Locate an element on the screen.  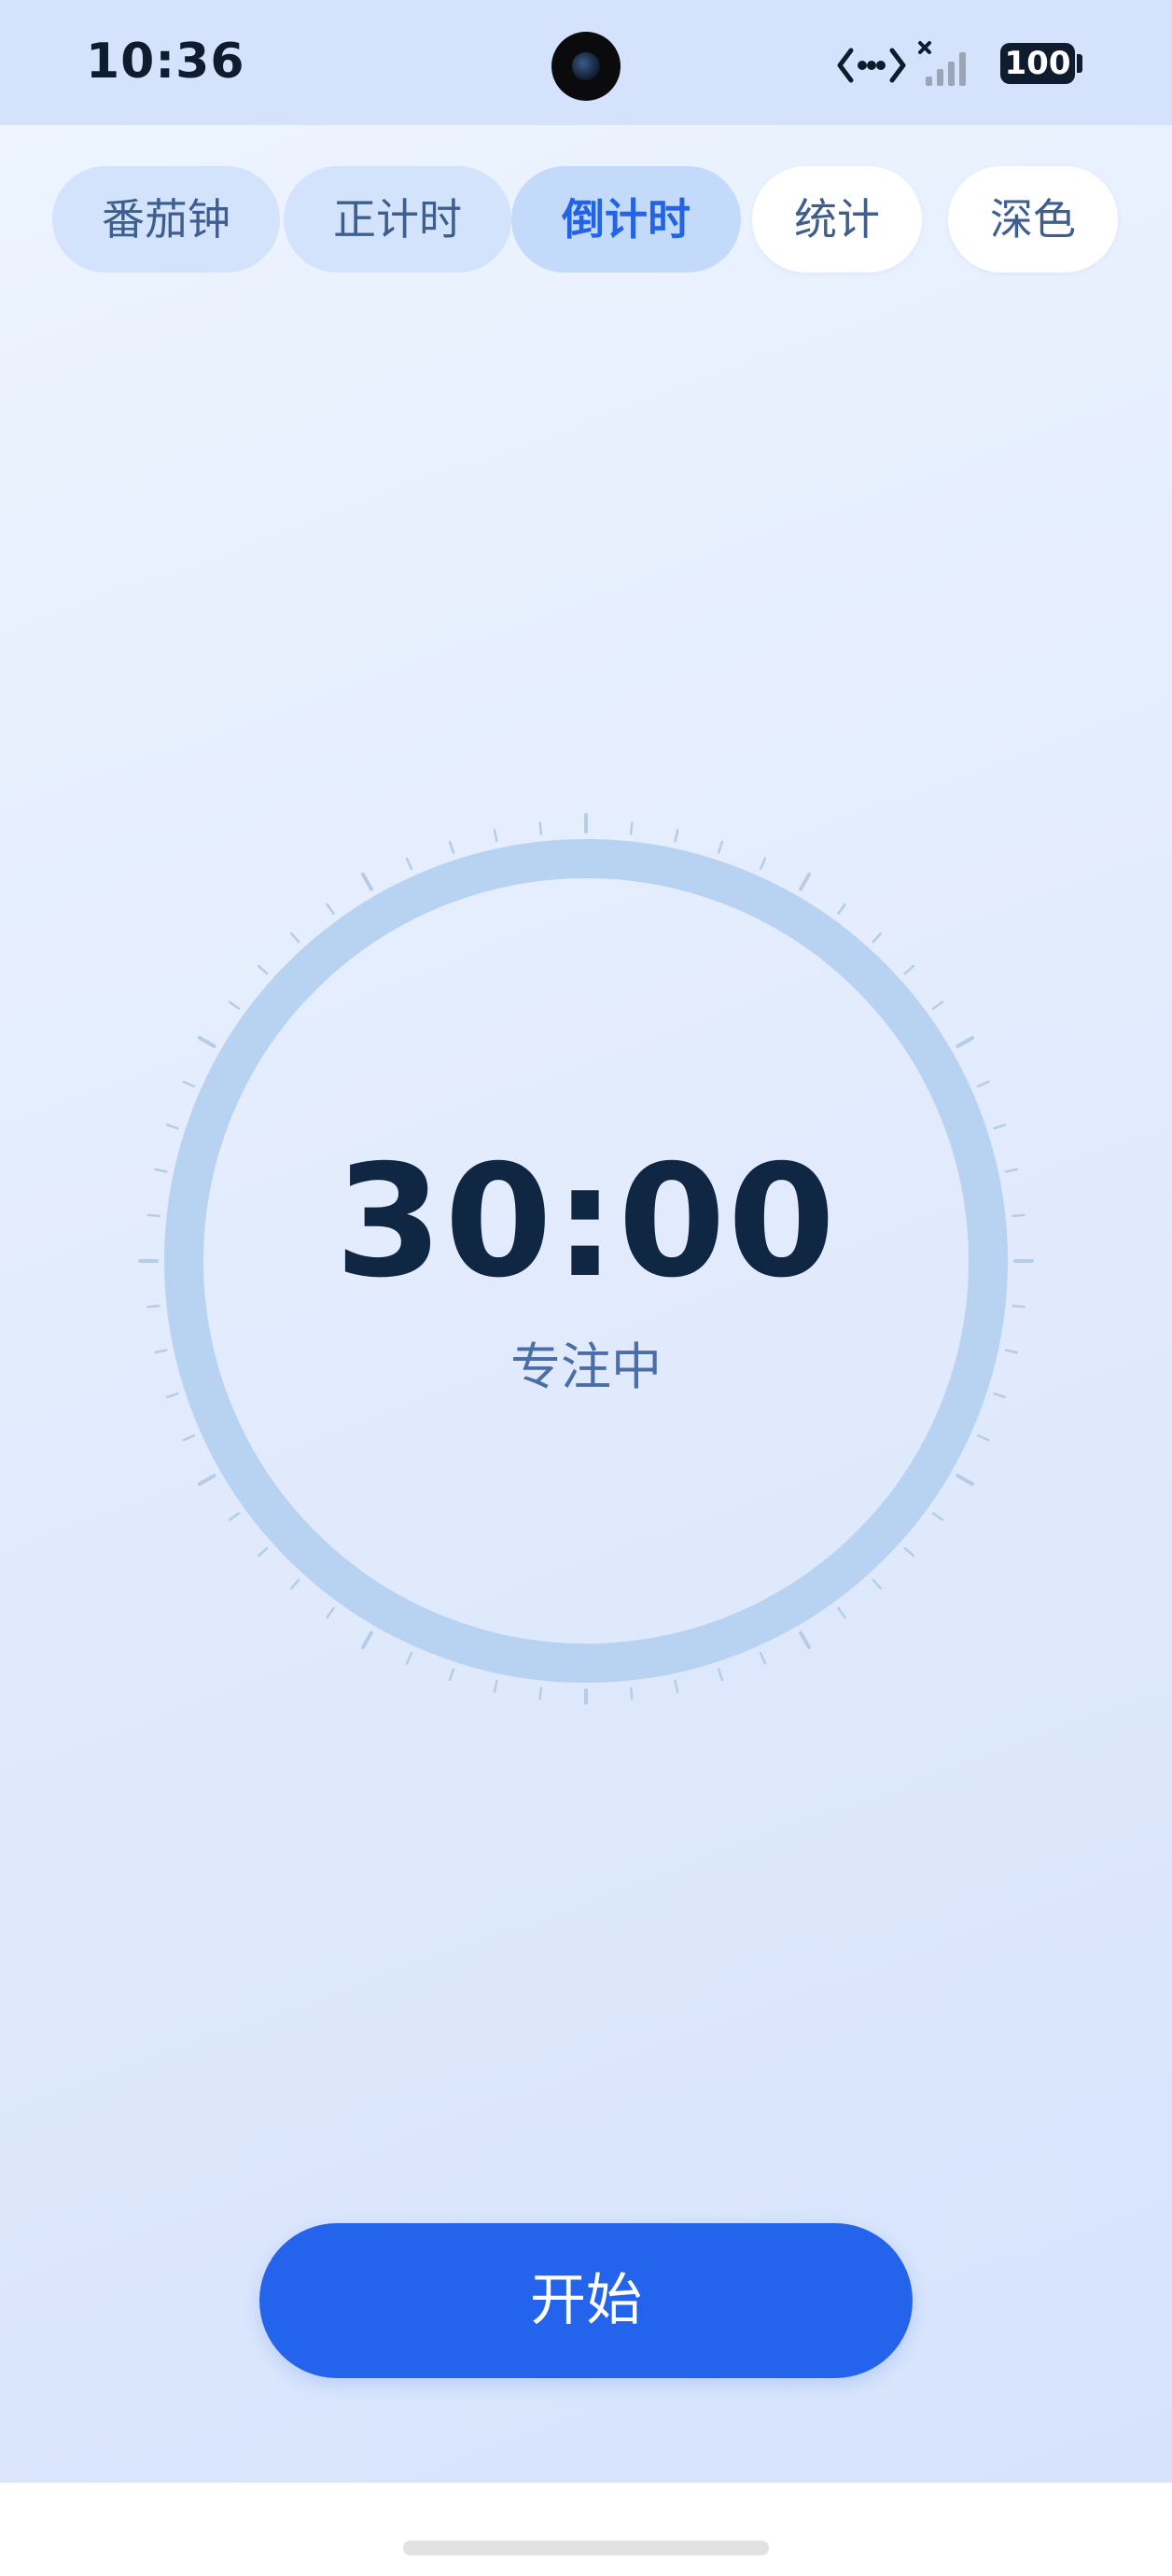
tab-countdown: 倒计时 is located at coordinates (626, 219).